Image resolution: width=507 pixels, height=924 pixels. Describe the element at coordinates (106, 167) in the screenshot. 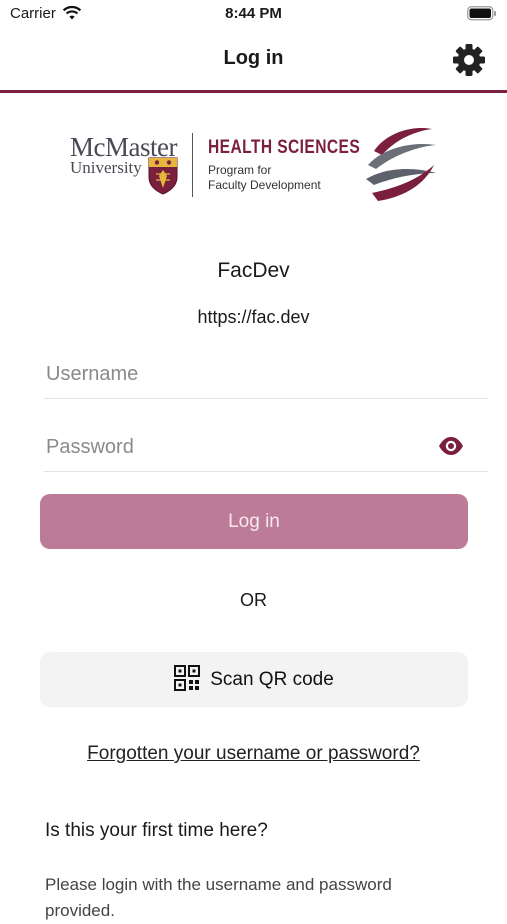

I see `logo-university-subtitle: University` at that location.